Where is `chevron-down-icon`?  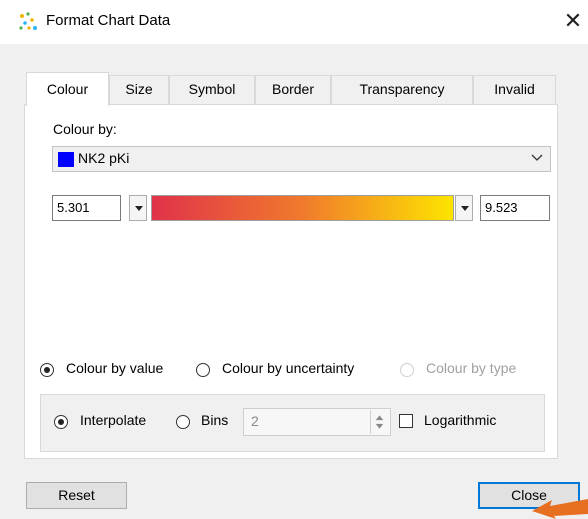 chevron-down-icon is located at coordinates (537, 157).